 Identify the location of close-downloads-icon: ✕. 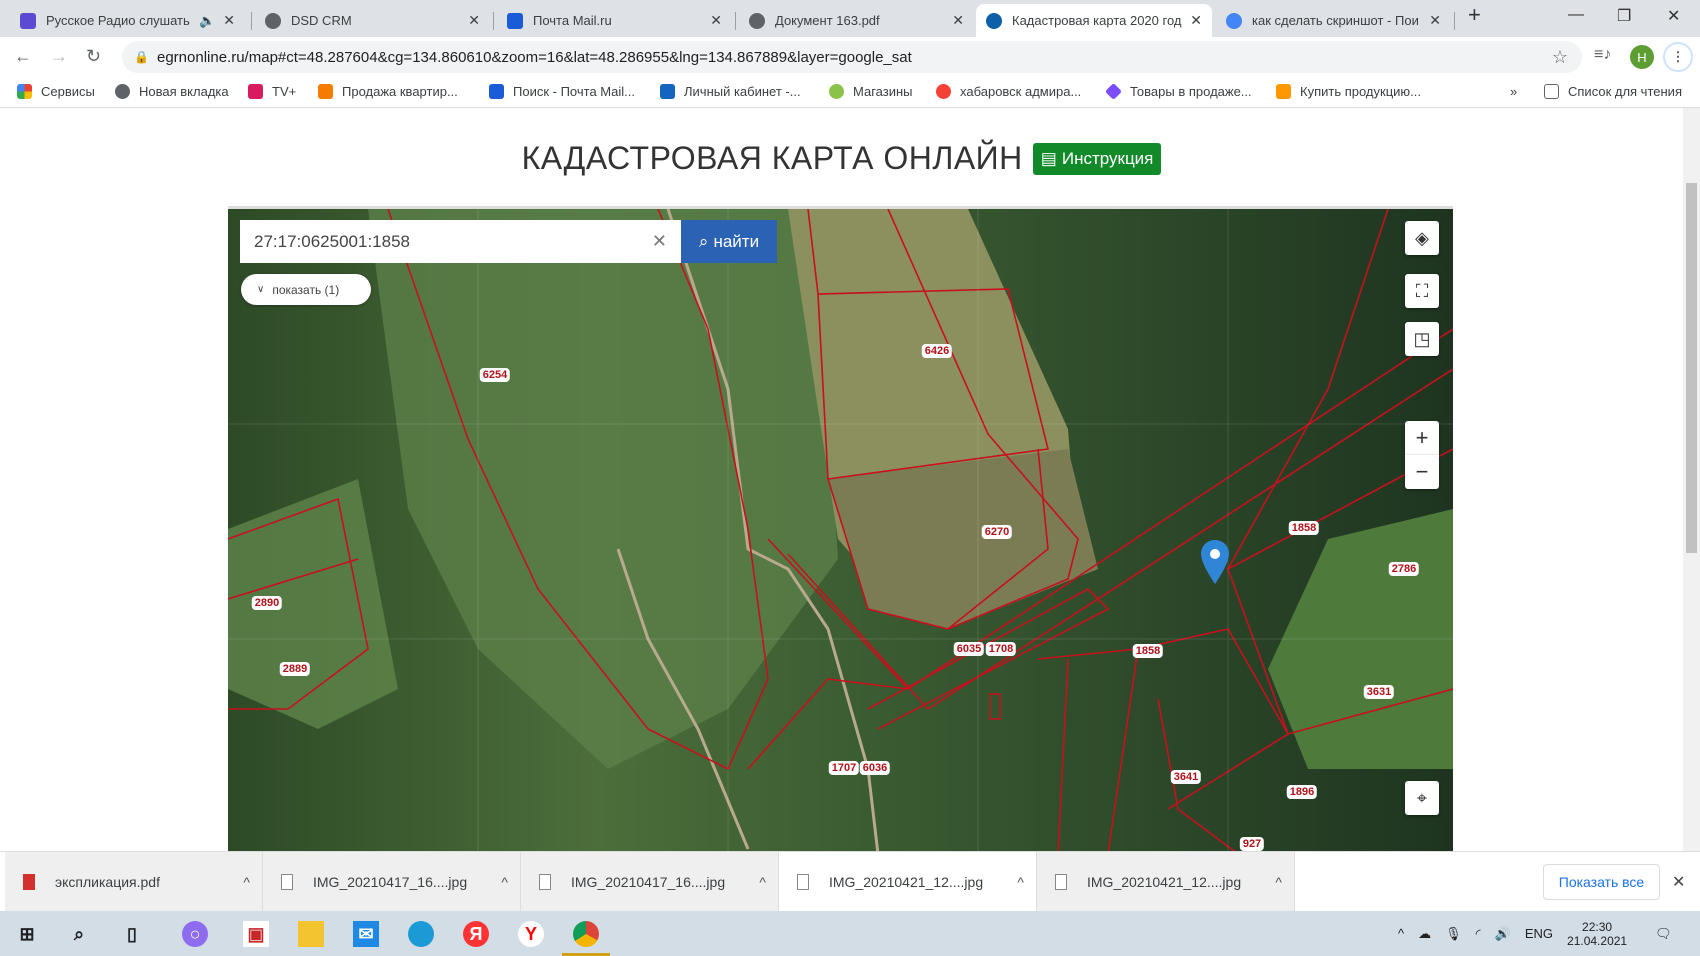
(1678, 882).